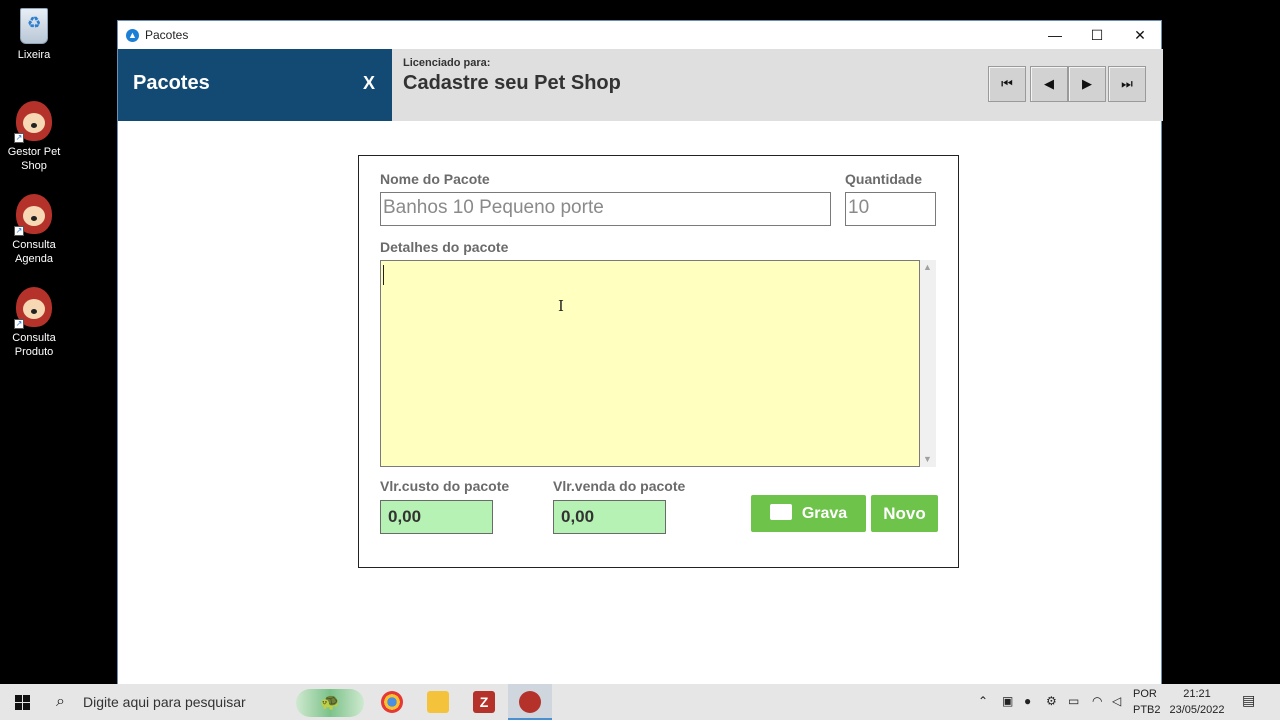  What do you see at coordinates (34, 345) in the screenshot?
I see `desktop-icon-label: Consulta Produto` at bounding box center [34, 345].